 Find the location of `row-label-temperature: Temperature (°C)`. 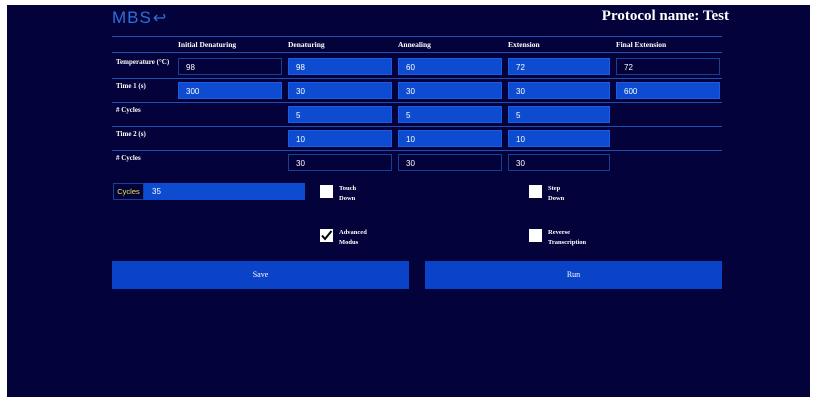

row-label-temperature: Temperature (°C) is located at coordinates (143, 62).